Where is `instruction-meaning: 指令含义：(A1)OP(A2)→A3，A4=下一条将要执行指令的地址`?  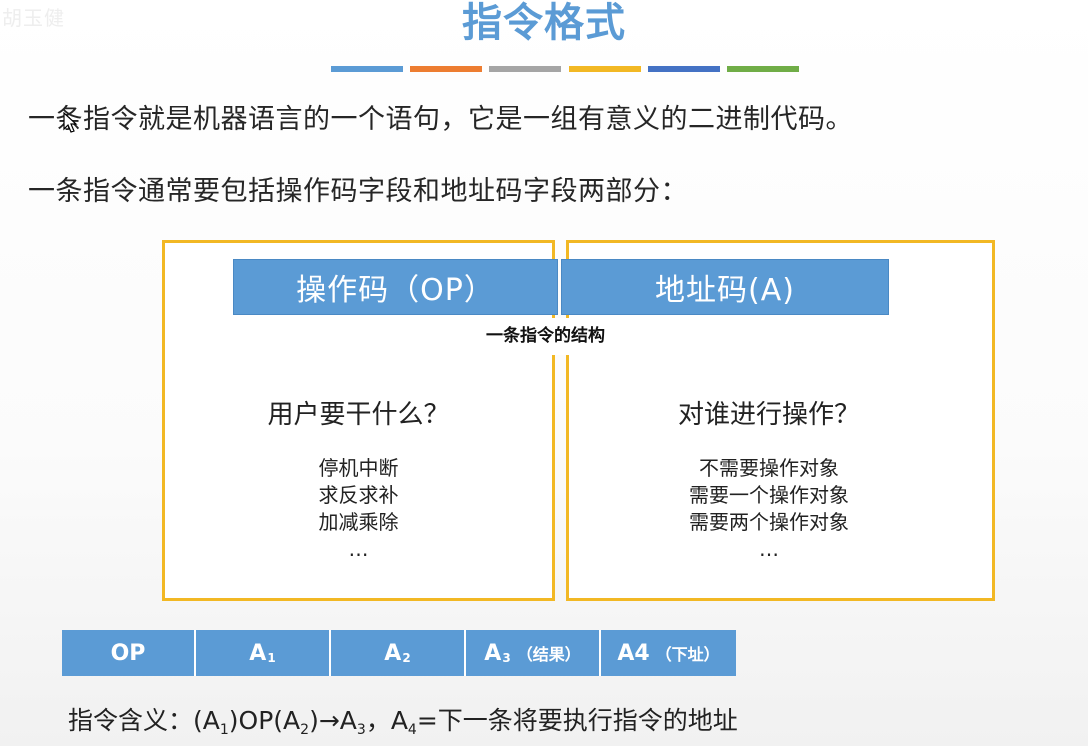
instruction-meaning: 指令含义：(A1)OP(A2)→A3，A4=下一条将要执行指令的地址 is located at coordinates (403, 719).